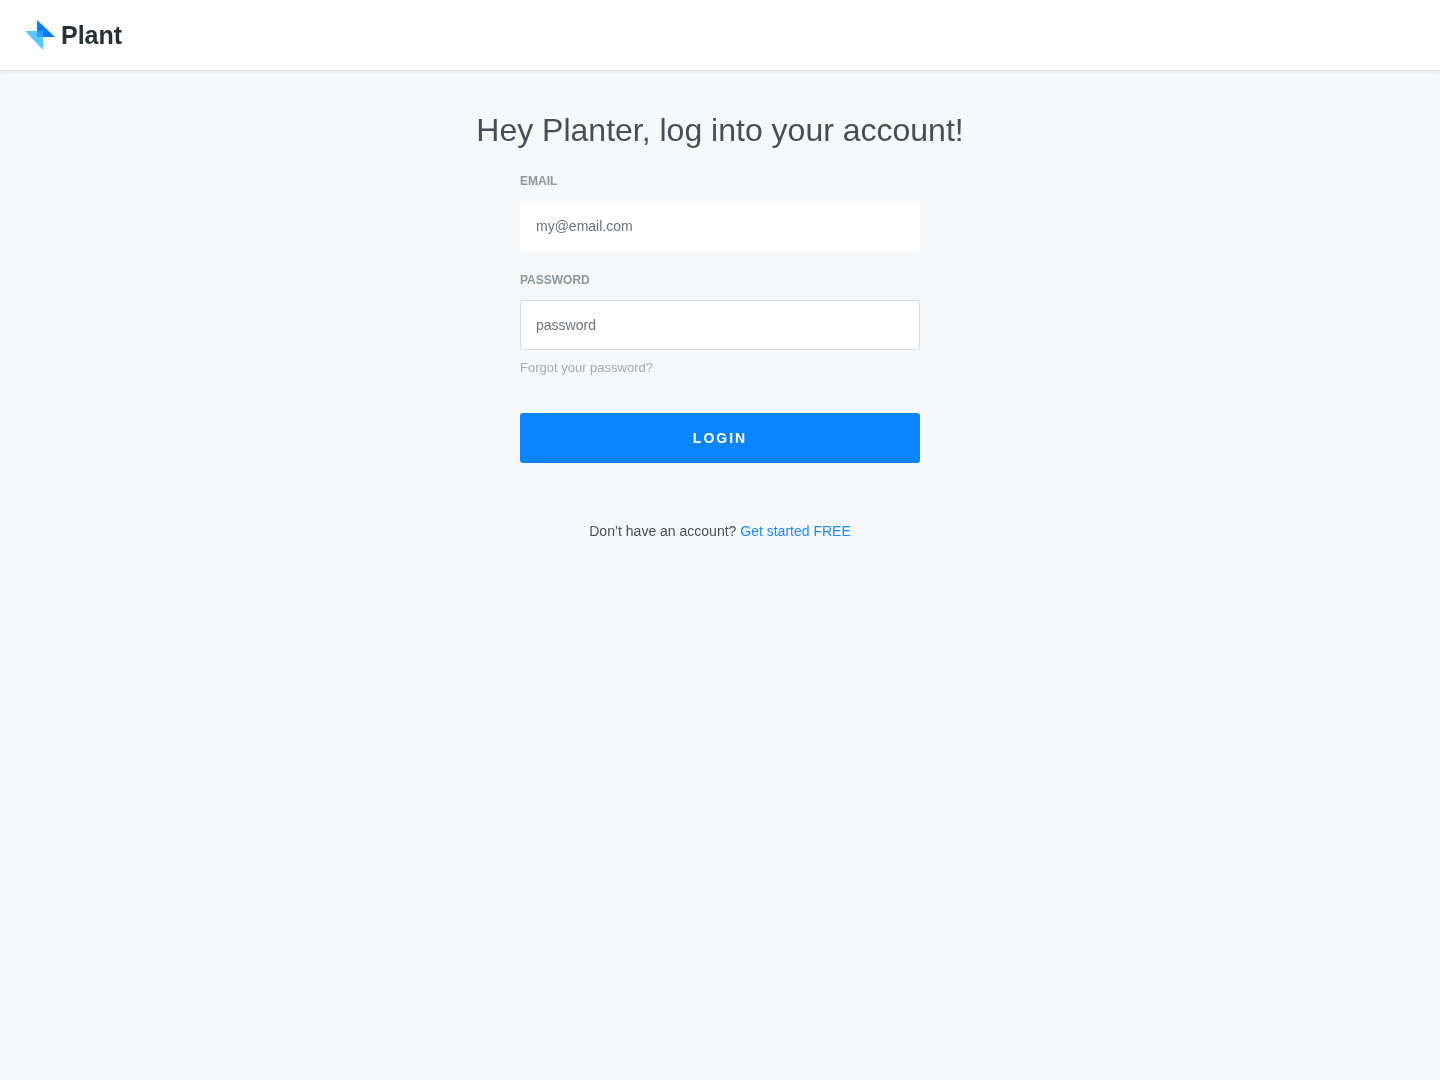 The height and width of the screenshot is (1080, 1440). Describe the element at coordinates (720, 325) in the screenshot. I see `password-field: password` at that location.